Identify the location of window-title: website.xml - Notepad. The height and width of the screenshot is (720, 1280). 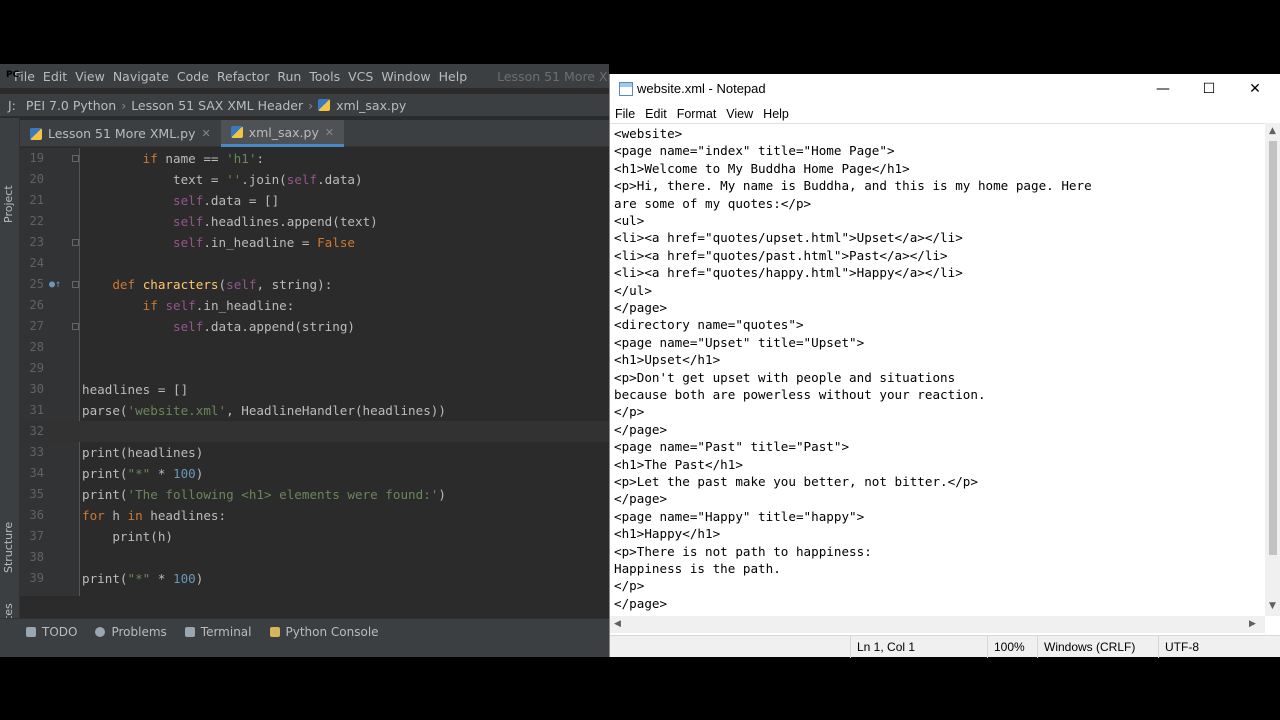
(701, 88).